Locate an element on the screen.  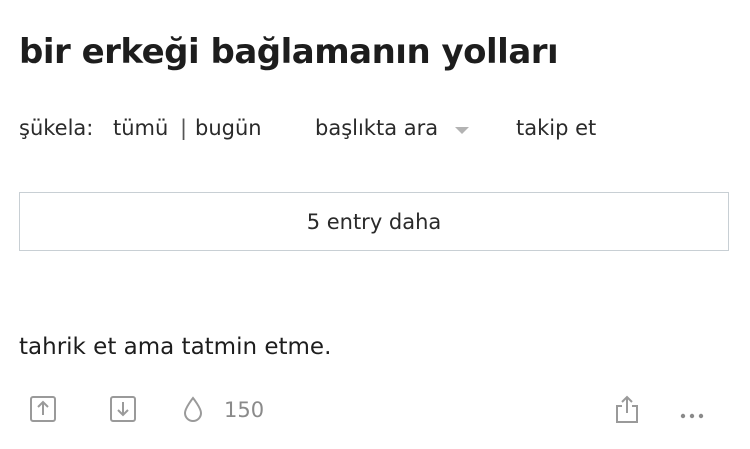
search-in-topic-dropdown: başlıkta ara is located at coordinates (376, 128).